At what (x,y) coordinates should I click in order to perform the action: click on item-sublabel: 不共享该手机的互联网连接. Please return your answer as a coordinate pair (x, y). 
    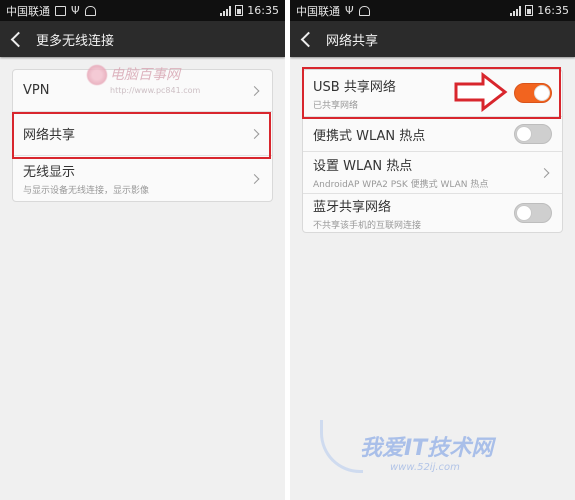
    Looking at the image, I should click on (367, 225).